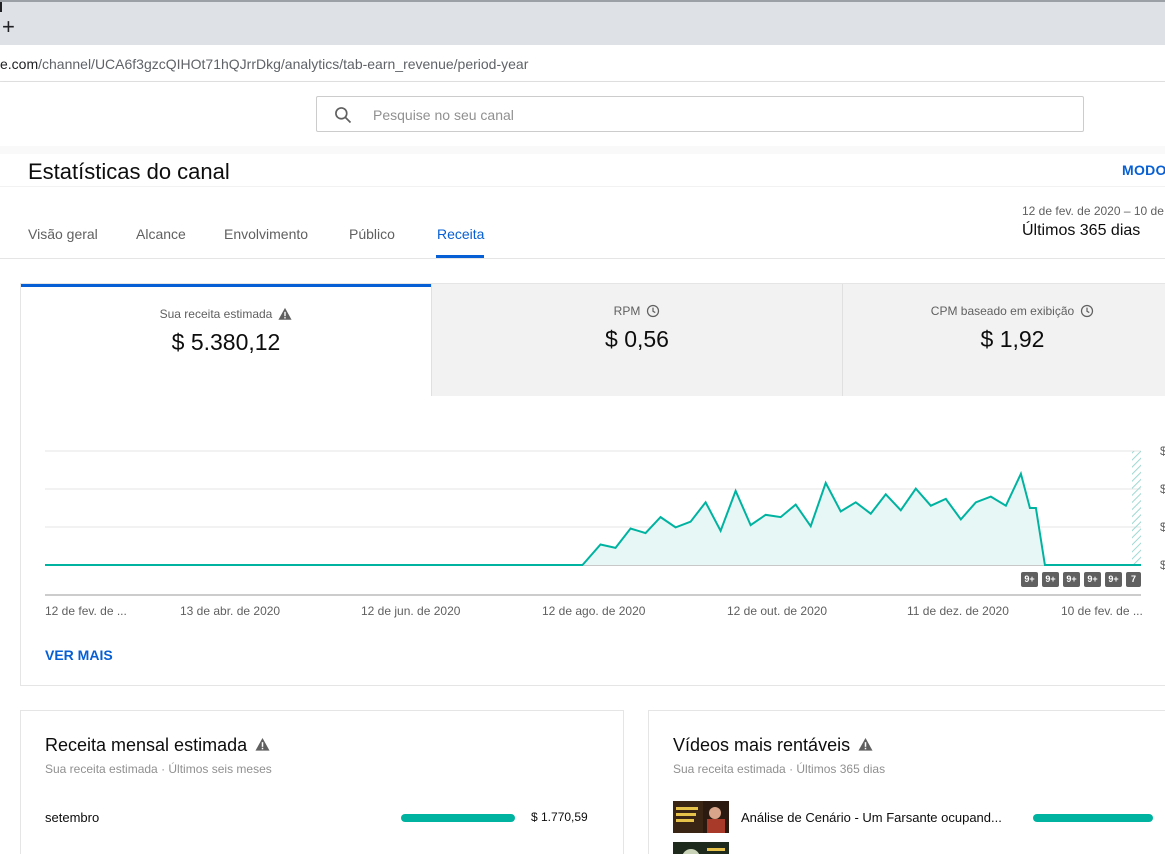 Image resolution: width=1165 pixels, height=854 pixels. Describe the element at coordinates (777, 611) in the screenshot. I see `x-tick-label: 12 de out. de 2020` at that location.